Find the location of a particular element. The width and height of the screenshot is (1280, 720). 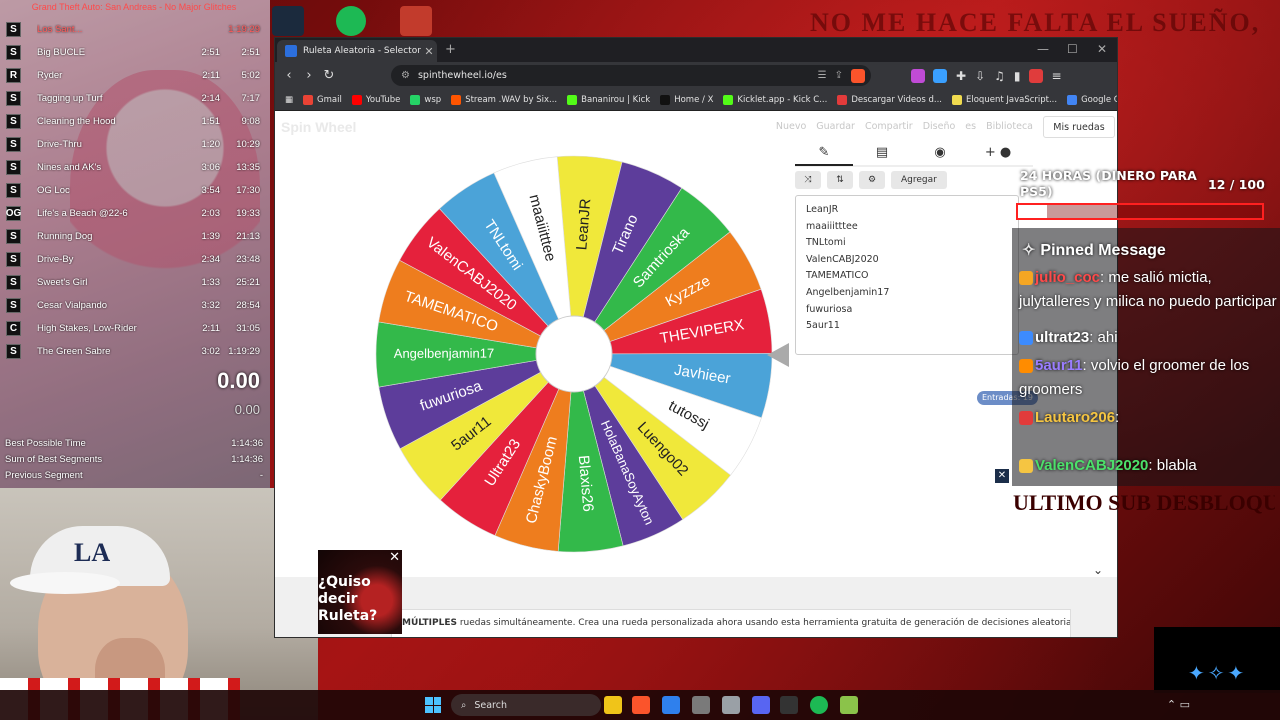

split-row: S OG Loc 3:54 17:30 is located at coordinates (134, 190).